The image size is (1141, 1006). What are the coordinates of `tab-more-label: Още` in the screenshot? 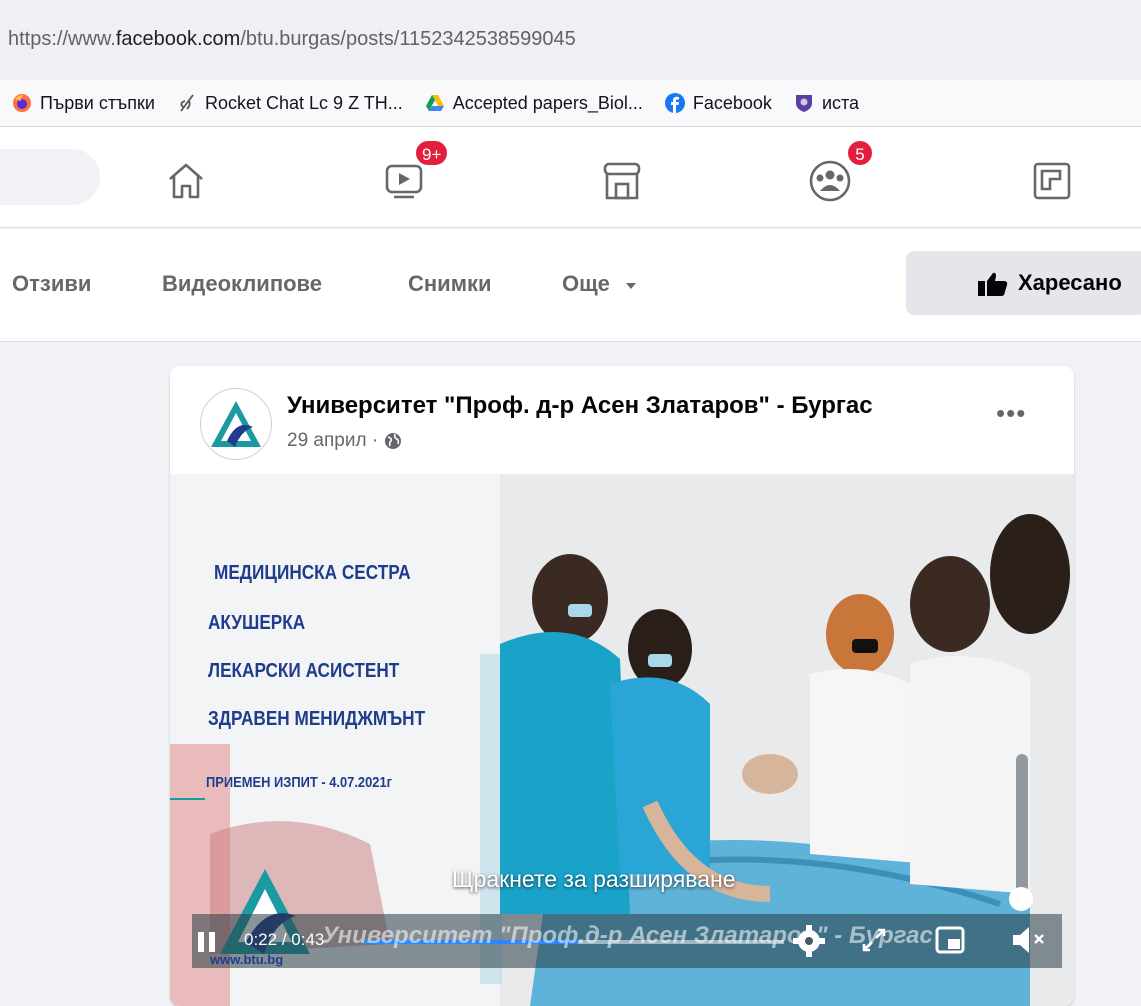 It's located at (586, 283).